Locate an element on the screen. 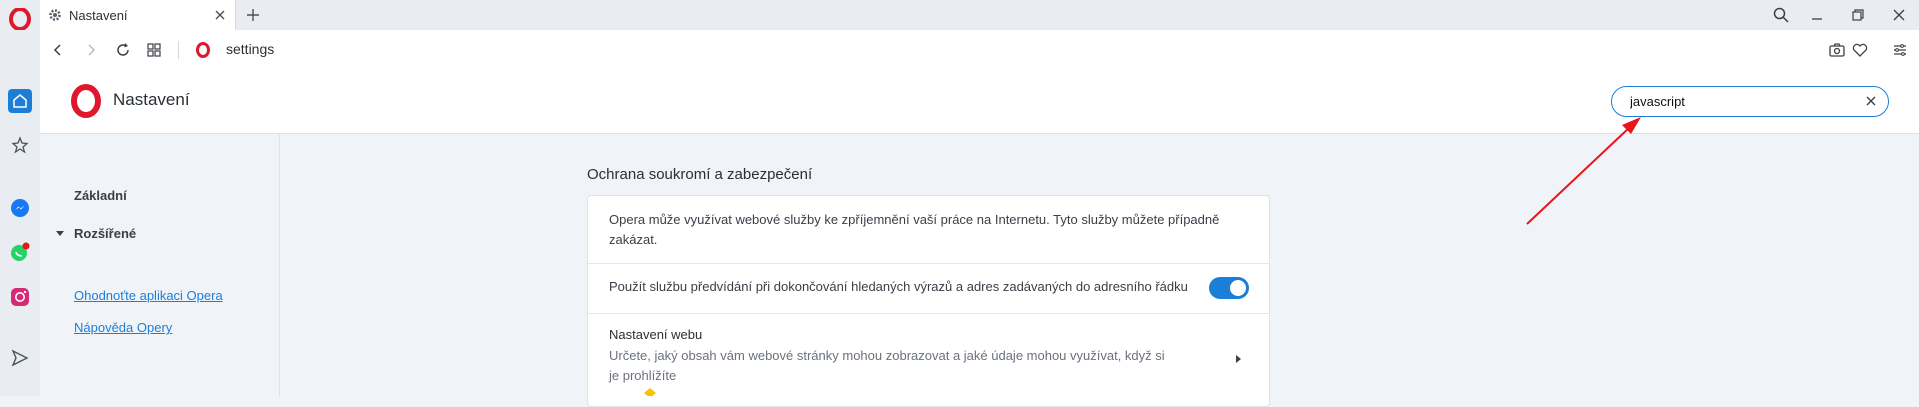 The height and width of the screenshot is (407, 1919). home-icon is located at coordinates (20, 101).